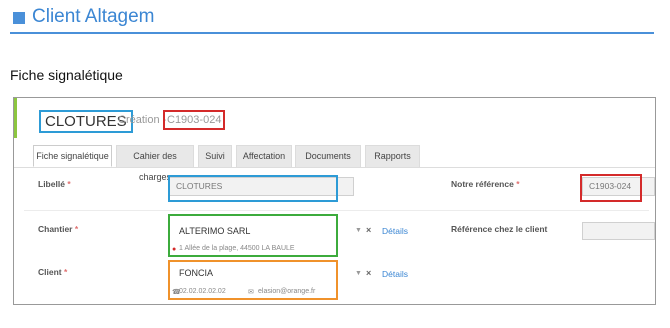 This screenshot has width=670, height=328. Describe the element at coordinates (395, 231) in the screenshot. I see `chantier-details-link: Détails` at that location.